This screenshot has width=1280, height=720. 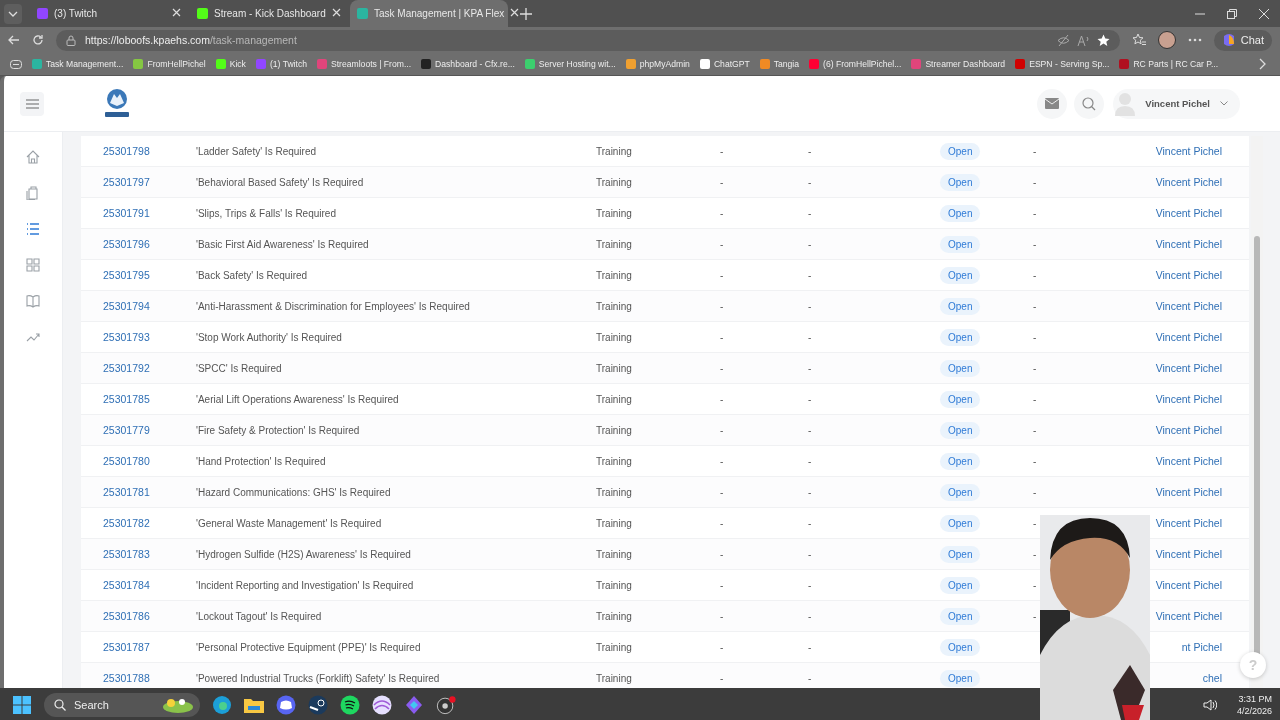 I want to click on bookmark: Tangia, so click(x=779, y=64).